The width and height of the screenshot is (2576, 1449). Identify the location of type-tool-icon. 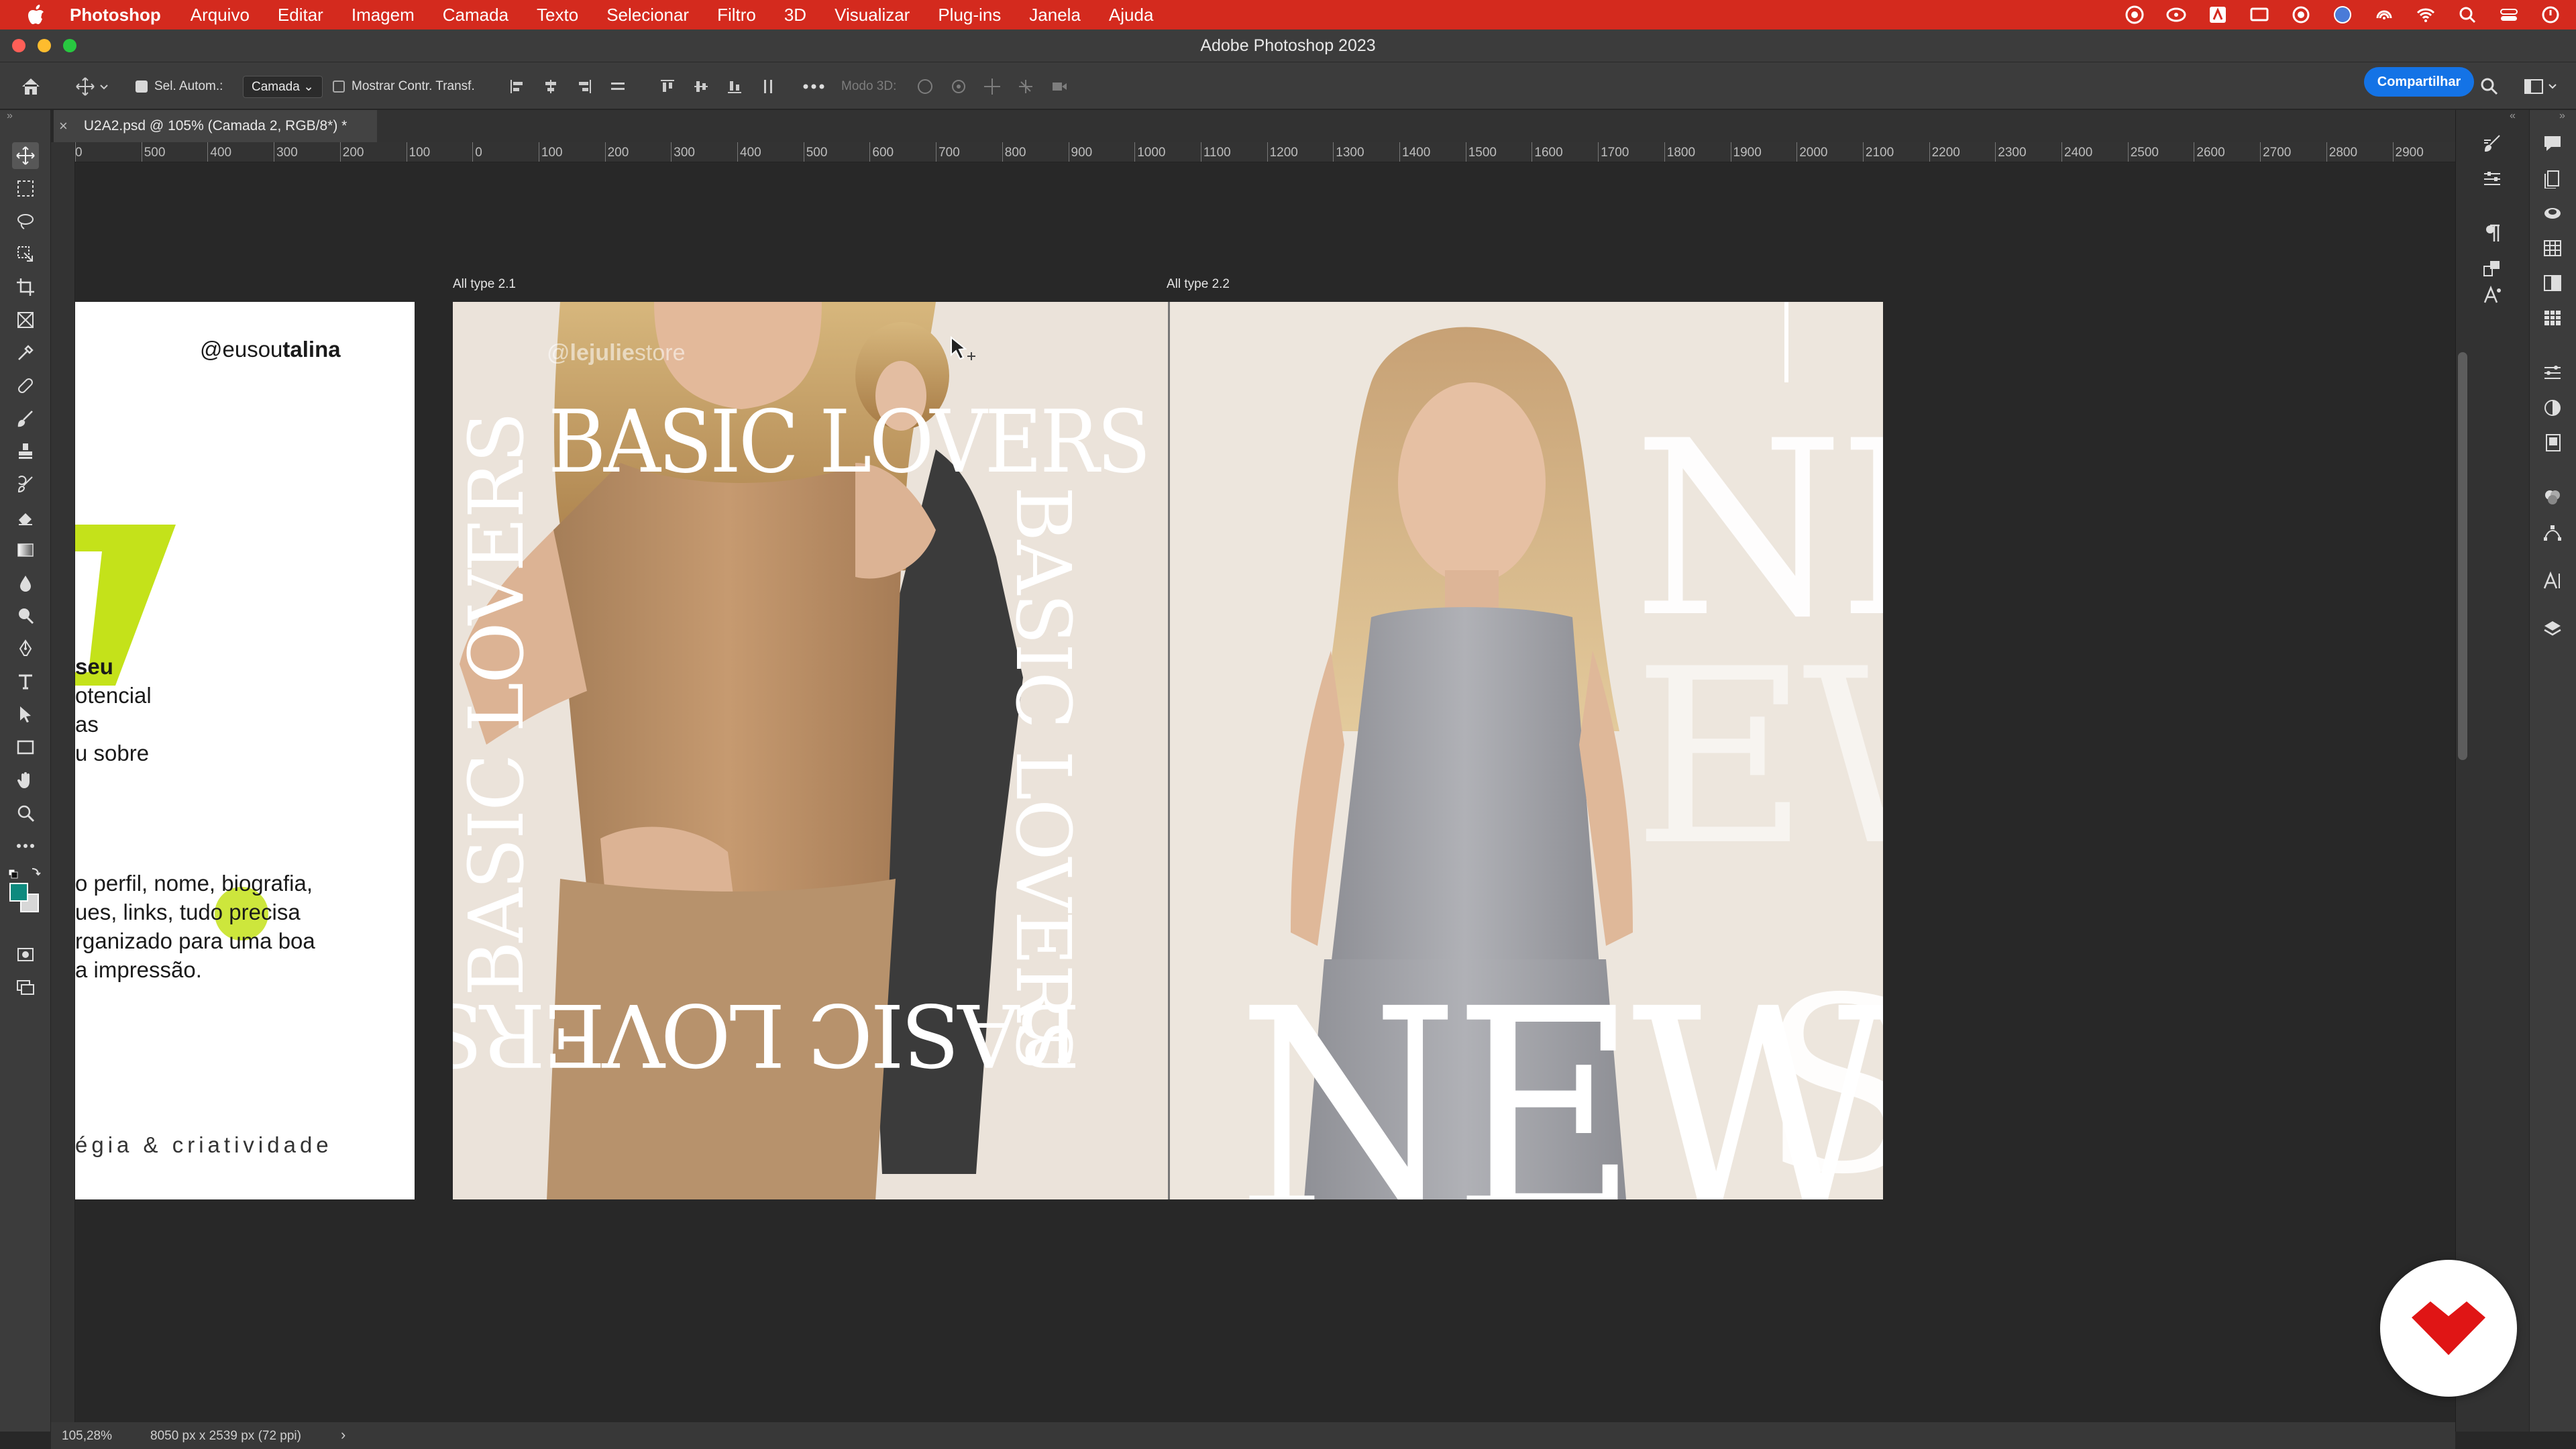
(25, 681).